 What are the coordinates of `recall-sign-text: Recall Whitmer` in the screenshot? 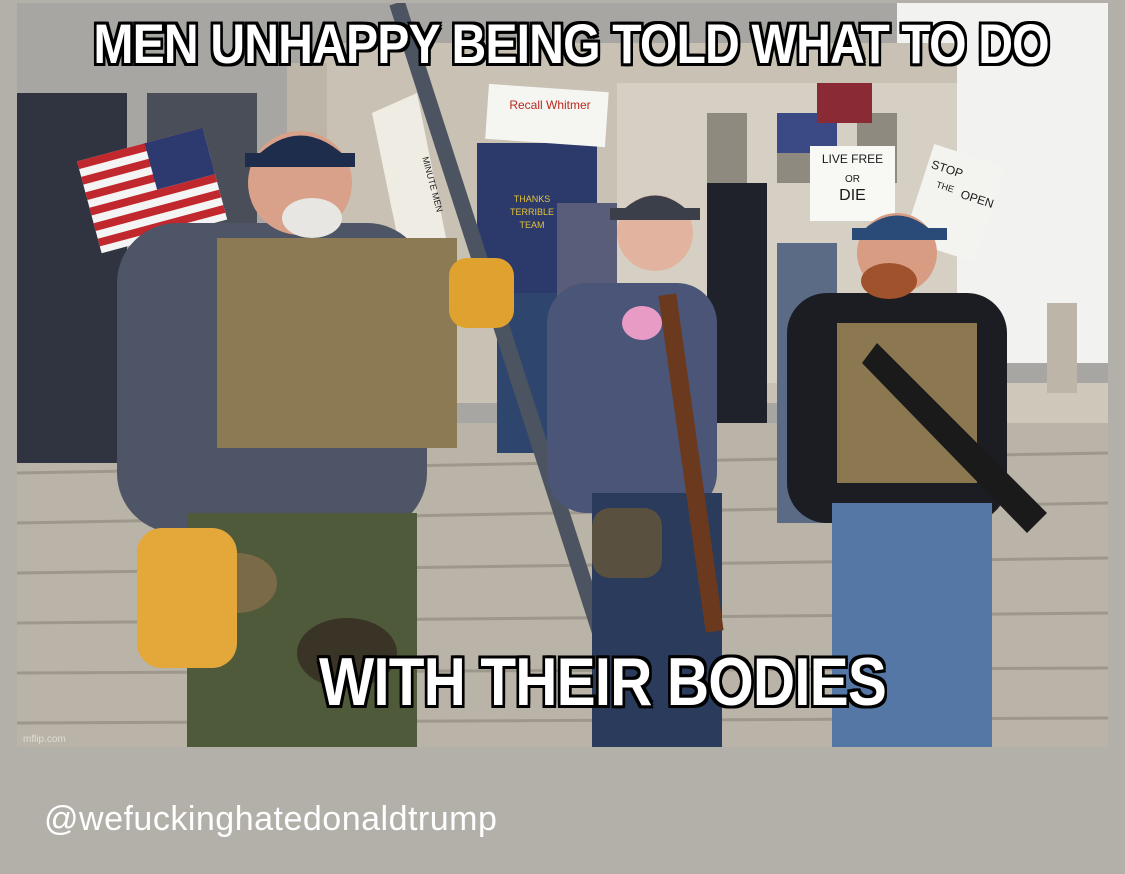 It's located at (550, 105).